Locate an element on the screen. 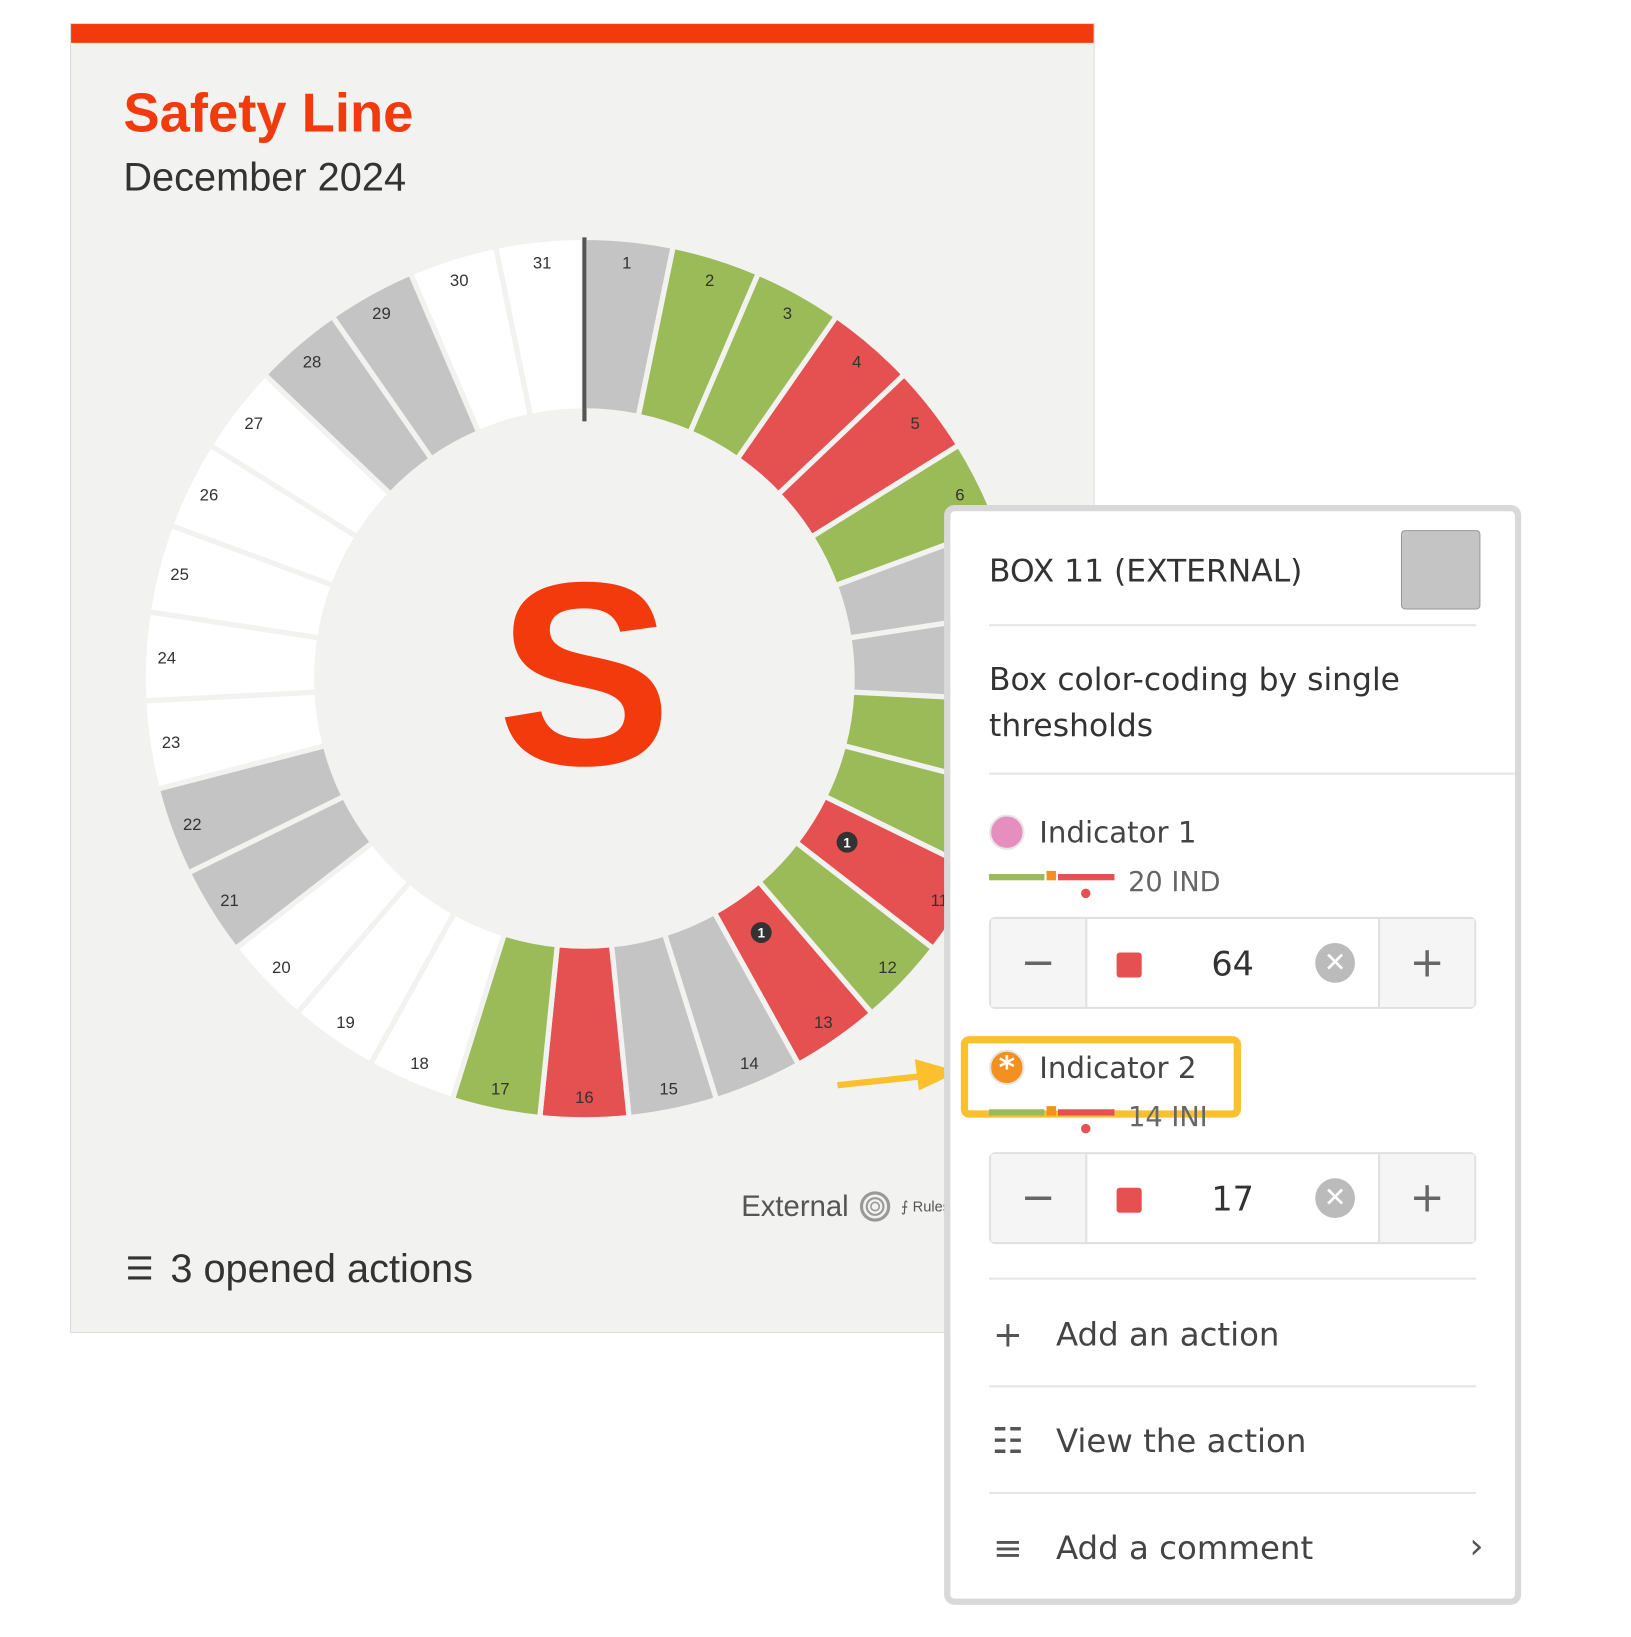 The width and height of the screenshot is (1631, 1637). list-icon: ☷ is located at coordinates (1007, 1441).